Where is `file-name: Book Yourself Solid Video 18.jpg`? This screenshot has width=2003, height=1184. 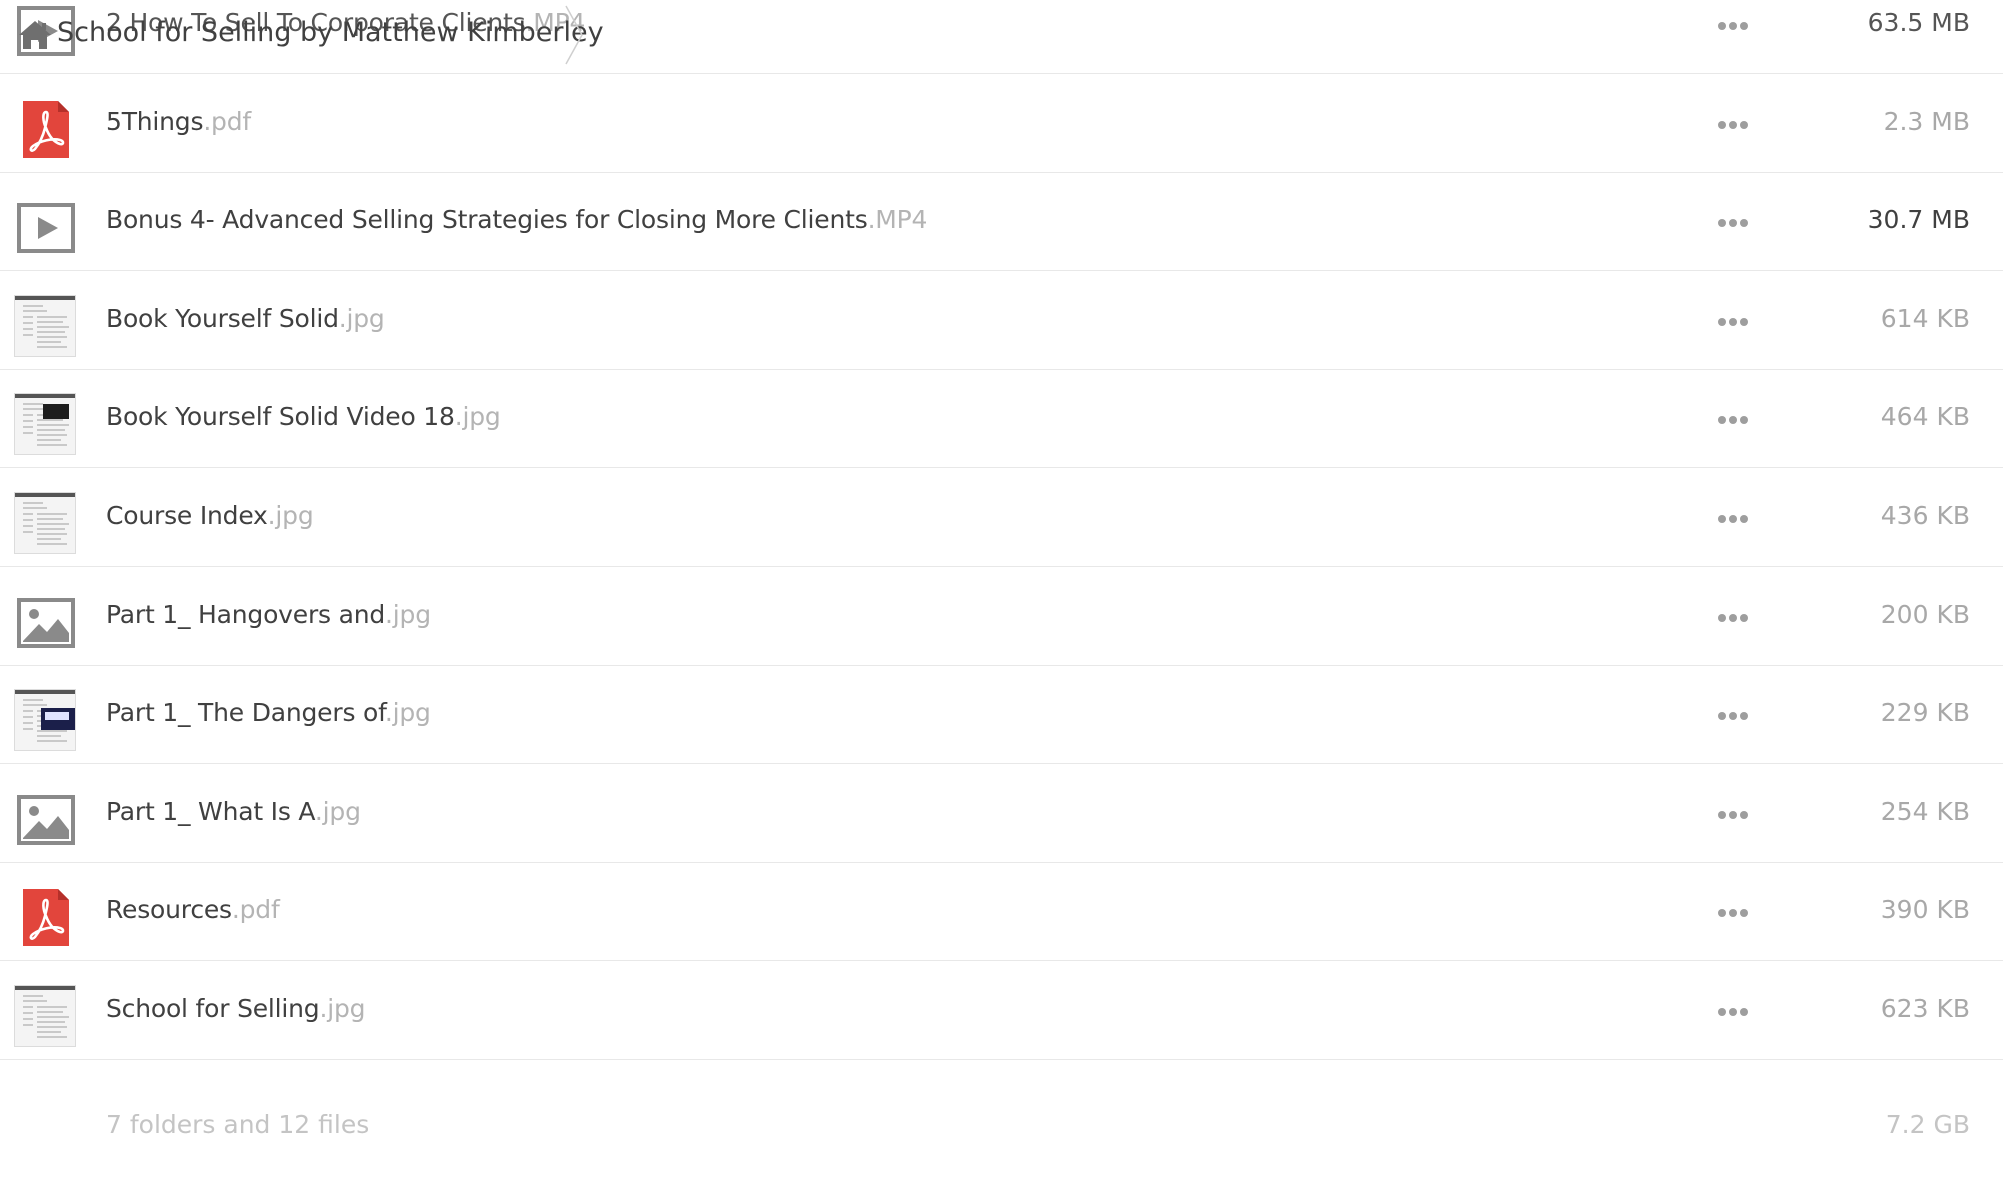
file-name: Book Yourself Solid Video 18.jpg is located at coordinates (303, 416).